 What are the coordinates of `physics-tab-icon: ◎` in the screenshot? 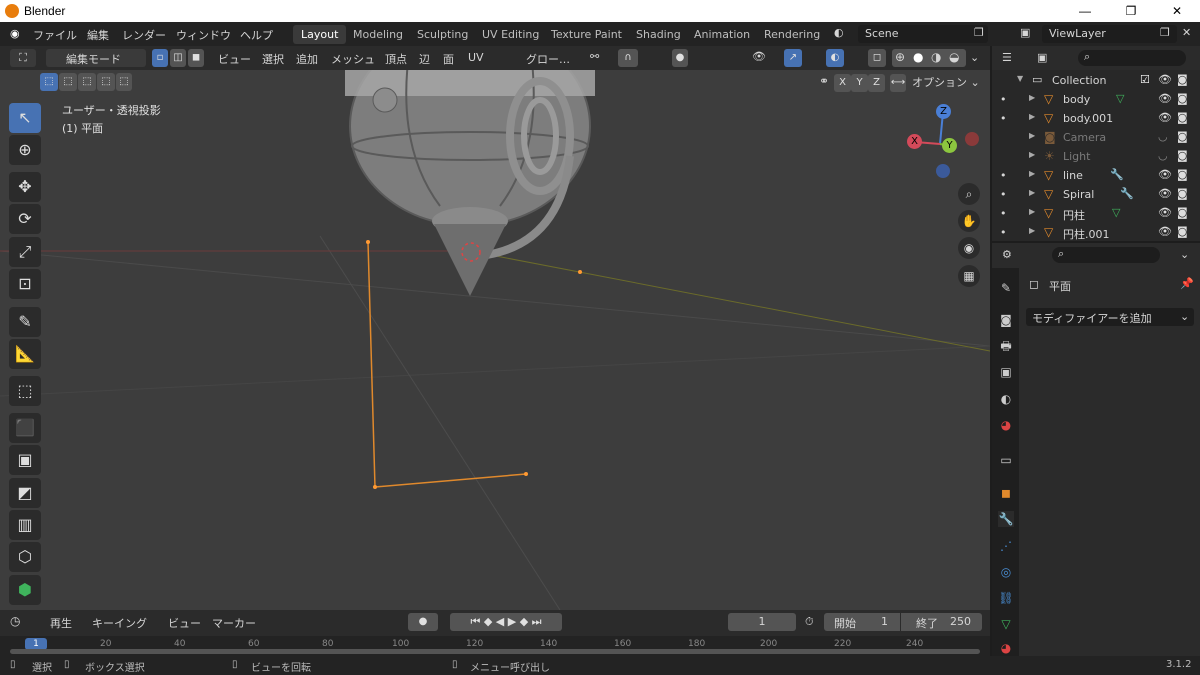 It's located at (1006, 572).